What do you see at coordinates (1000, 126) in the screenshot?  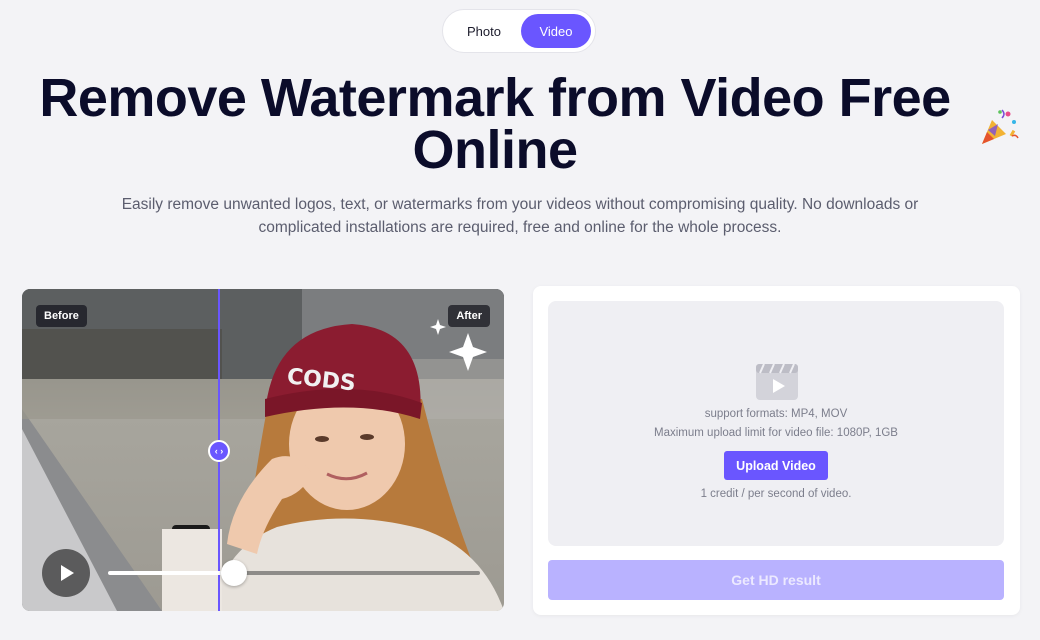 I see `party-popper-icon` at bounding box center [1000, 126].